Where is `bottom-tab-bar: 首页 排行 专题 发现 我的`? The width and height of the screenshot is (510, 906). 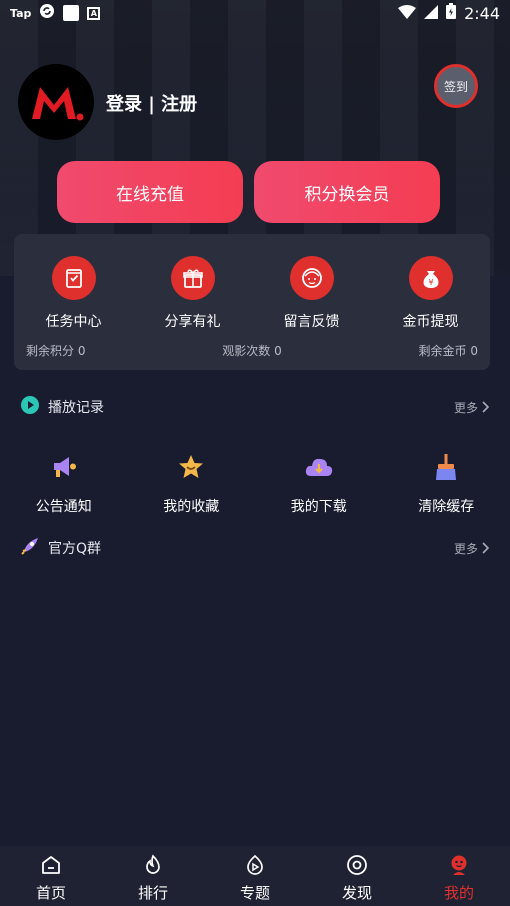 bottom-tab-bar: 首页 排行 专题 发现 我的 is located at coordinates (255, 876).